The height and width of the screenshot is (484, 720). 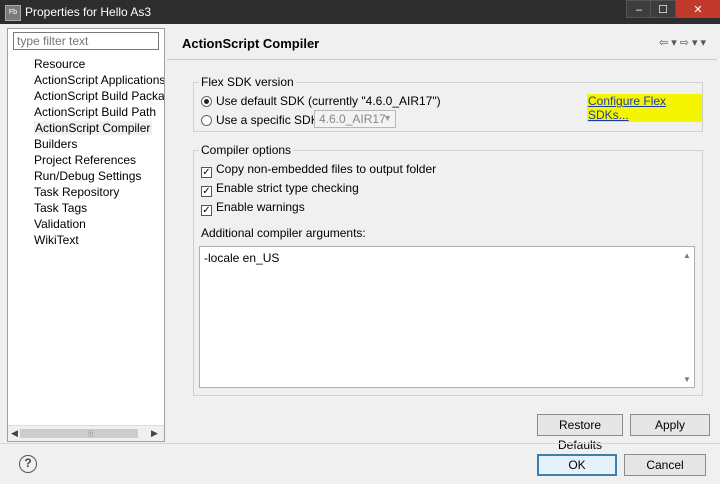 I want to click on radio-unselected-icon, so click(x=206, y=120).